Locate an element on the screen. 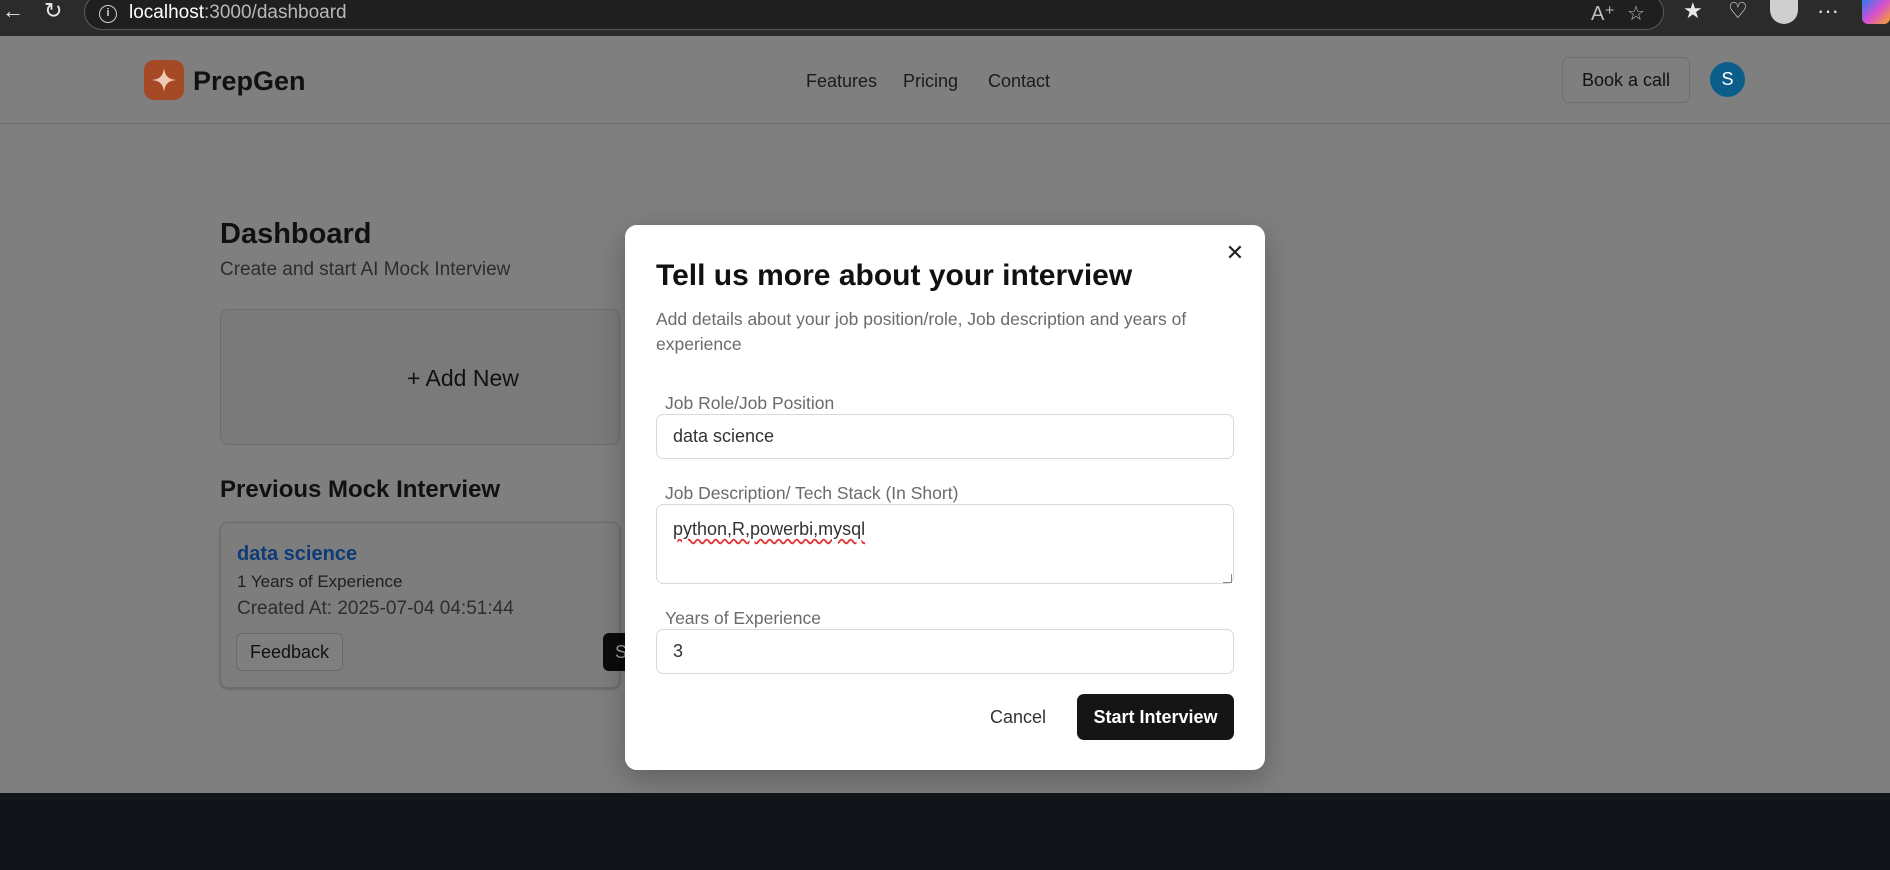 Image resolution: width=1890 pixels, height=870 pixels. add-new-label: + Add New is located at coordinates (463, 378).